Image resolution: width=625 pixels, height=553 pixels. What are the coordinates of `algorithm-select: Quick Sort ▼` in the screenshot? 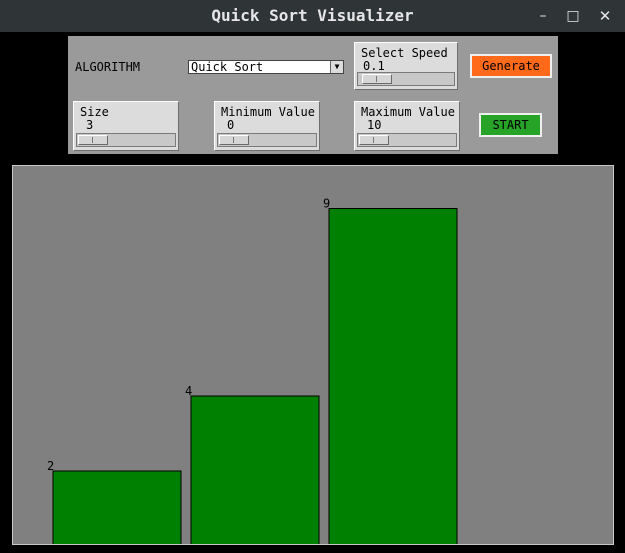 It's located at (266, 67).